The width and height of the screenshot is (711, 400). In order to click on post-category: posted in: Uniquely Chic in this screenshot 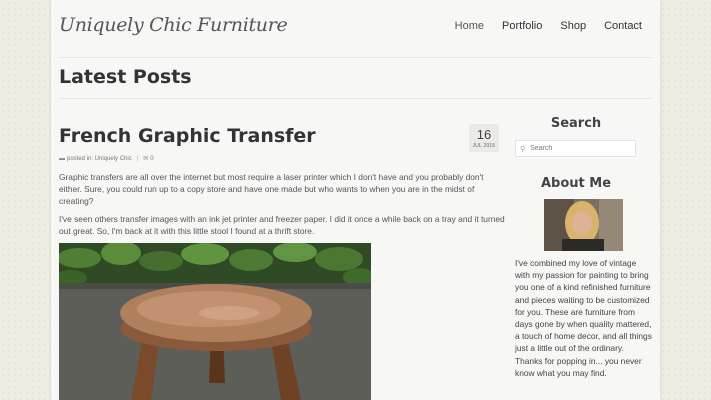, I will do `click(99, 159)`.